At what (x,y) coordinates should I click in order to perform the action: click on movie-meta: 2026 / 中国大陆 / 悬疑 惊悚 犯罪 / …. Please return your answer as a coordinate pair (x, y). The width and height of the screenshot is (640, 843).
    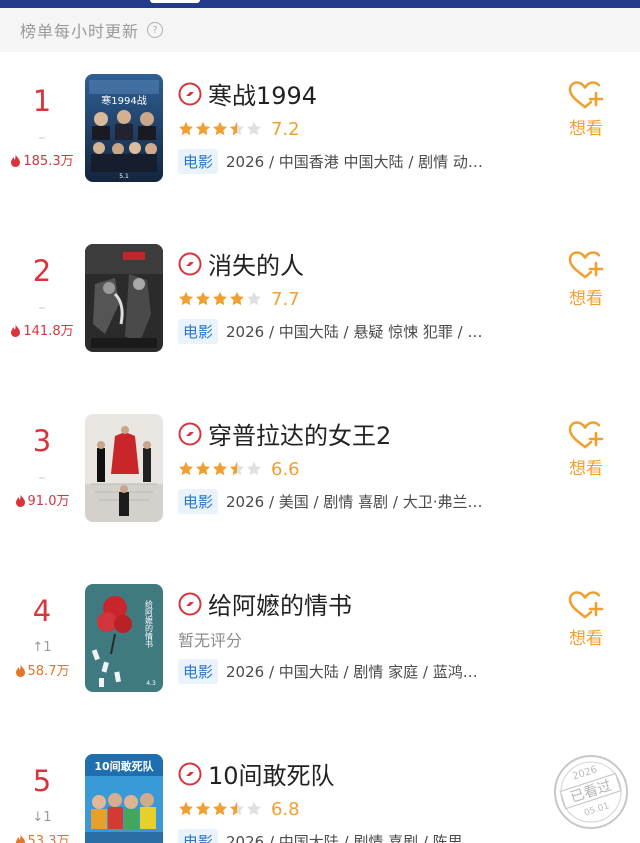
    Looking at the image, I should click on (354, 331).